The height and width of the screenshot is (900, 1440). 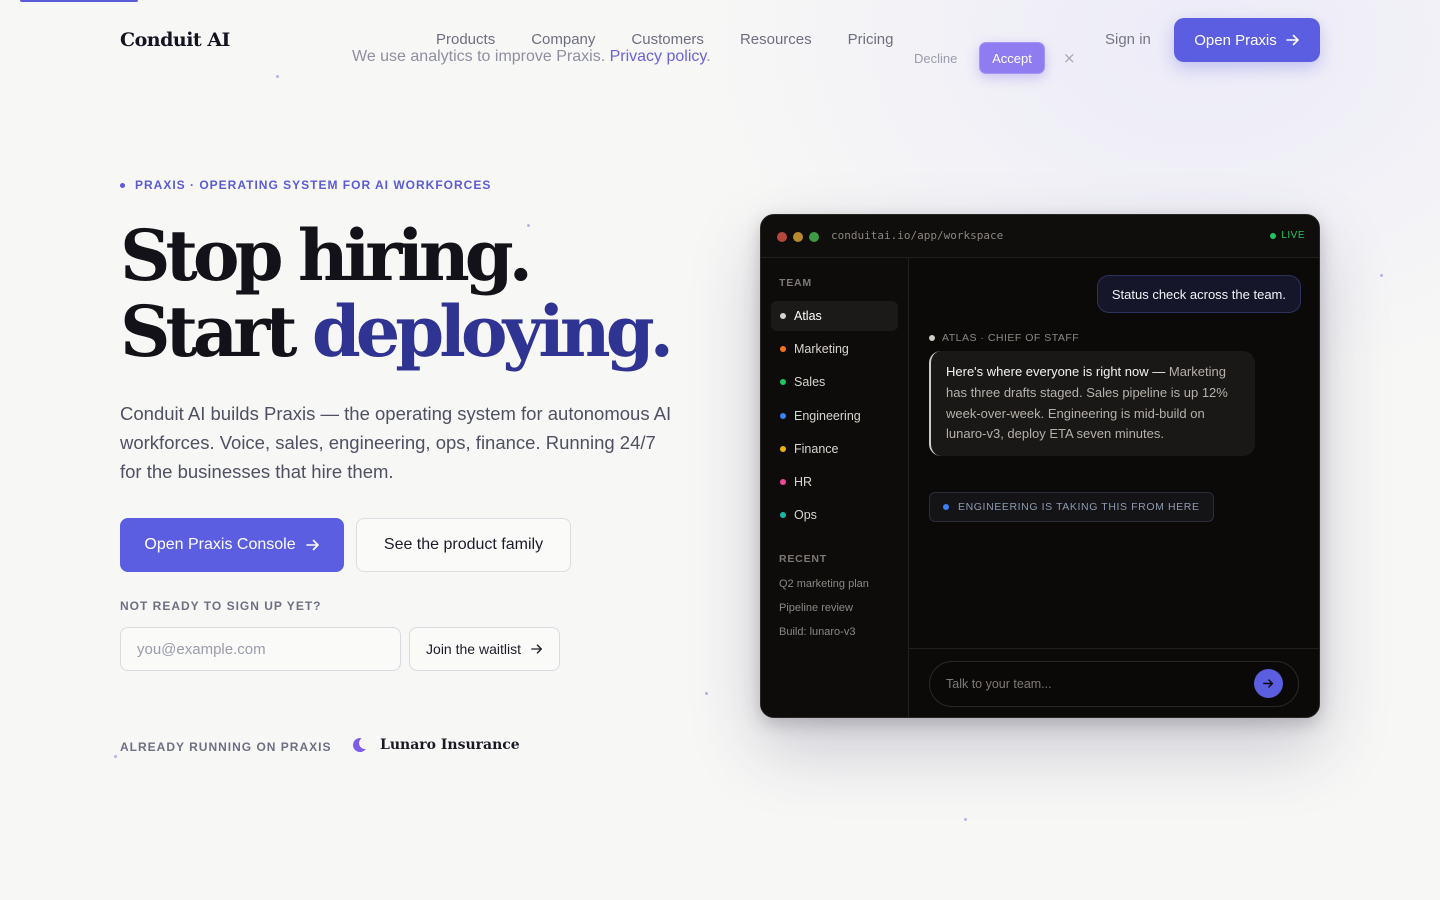 I want to click on handoff-dot-icon, so click(x=946, y=507).